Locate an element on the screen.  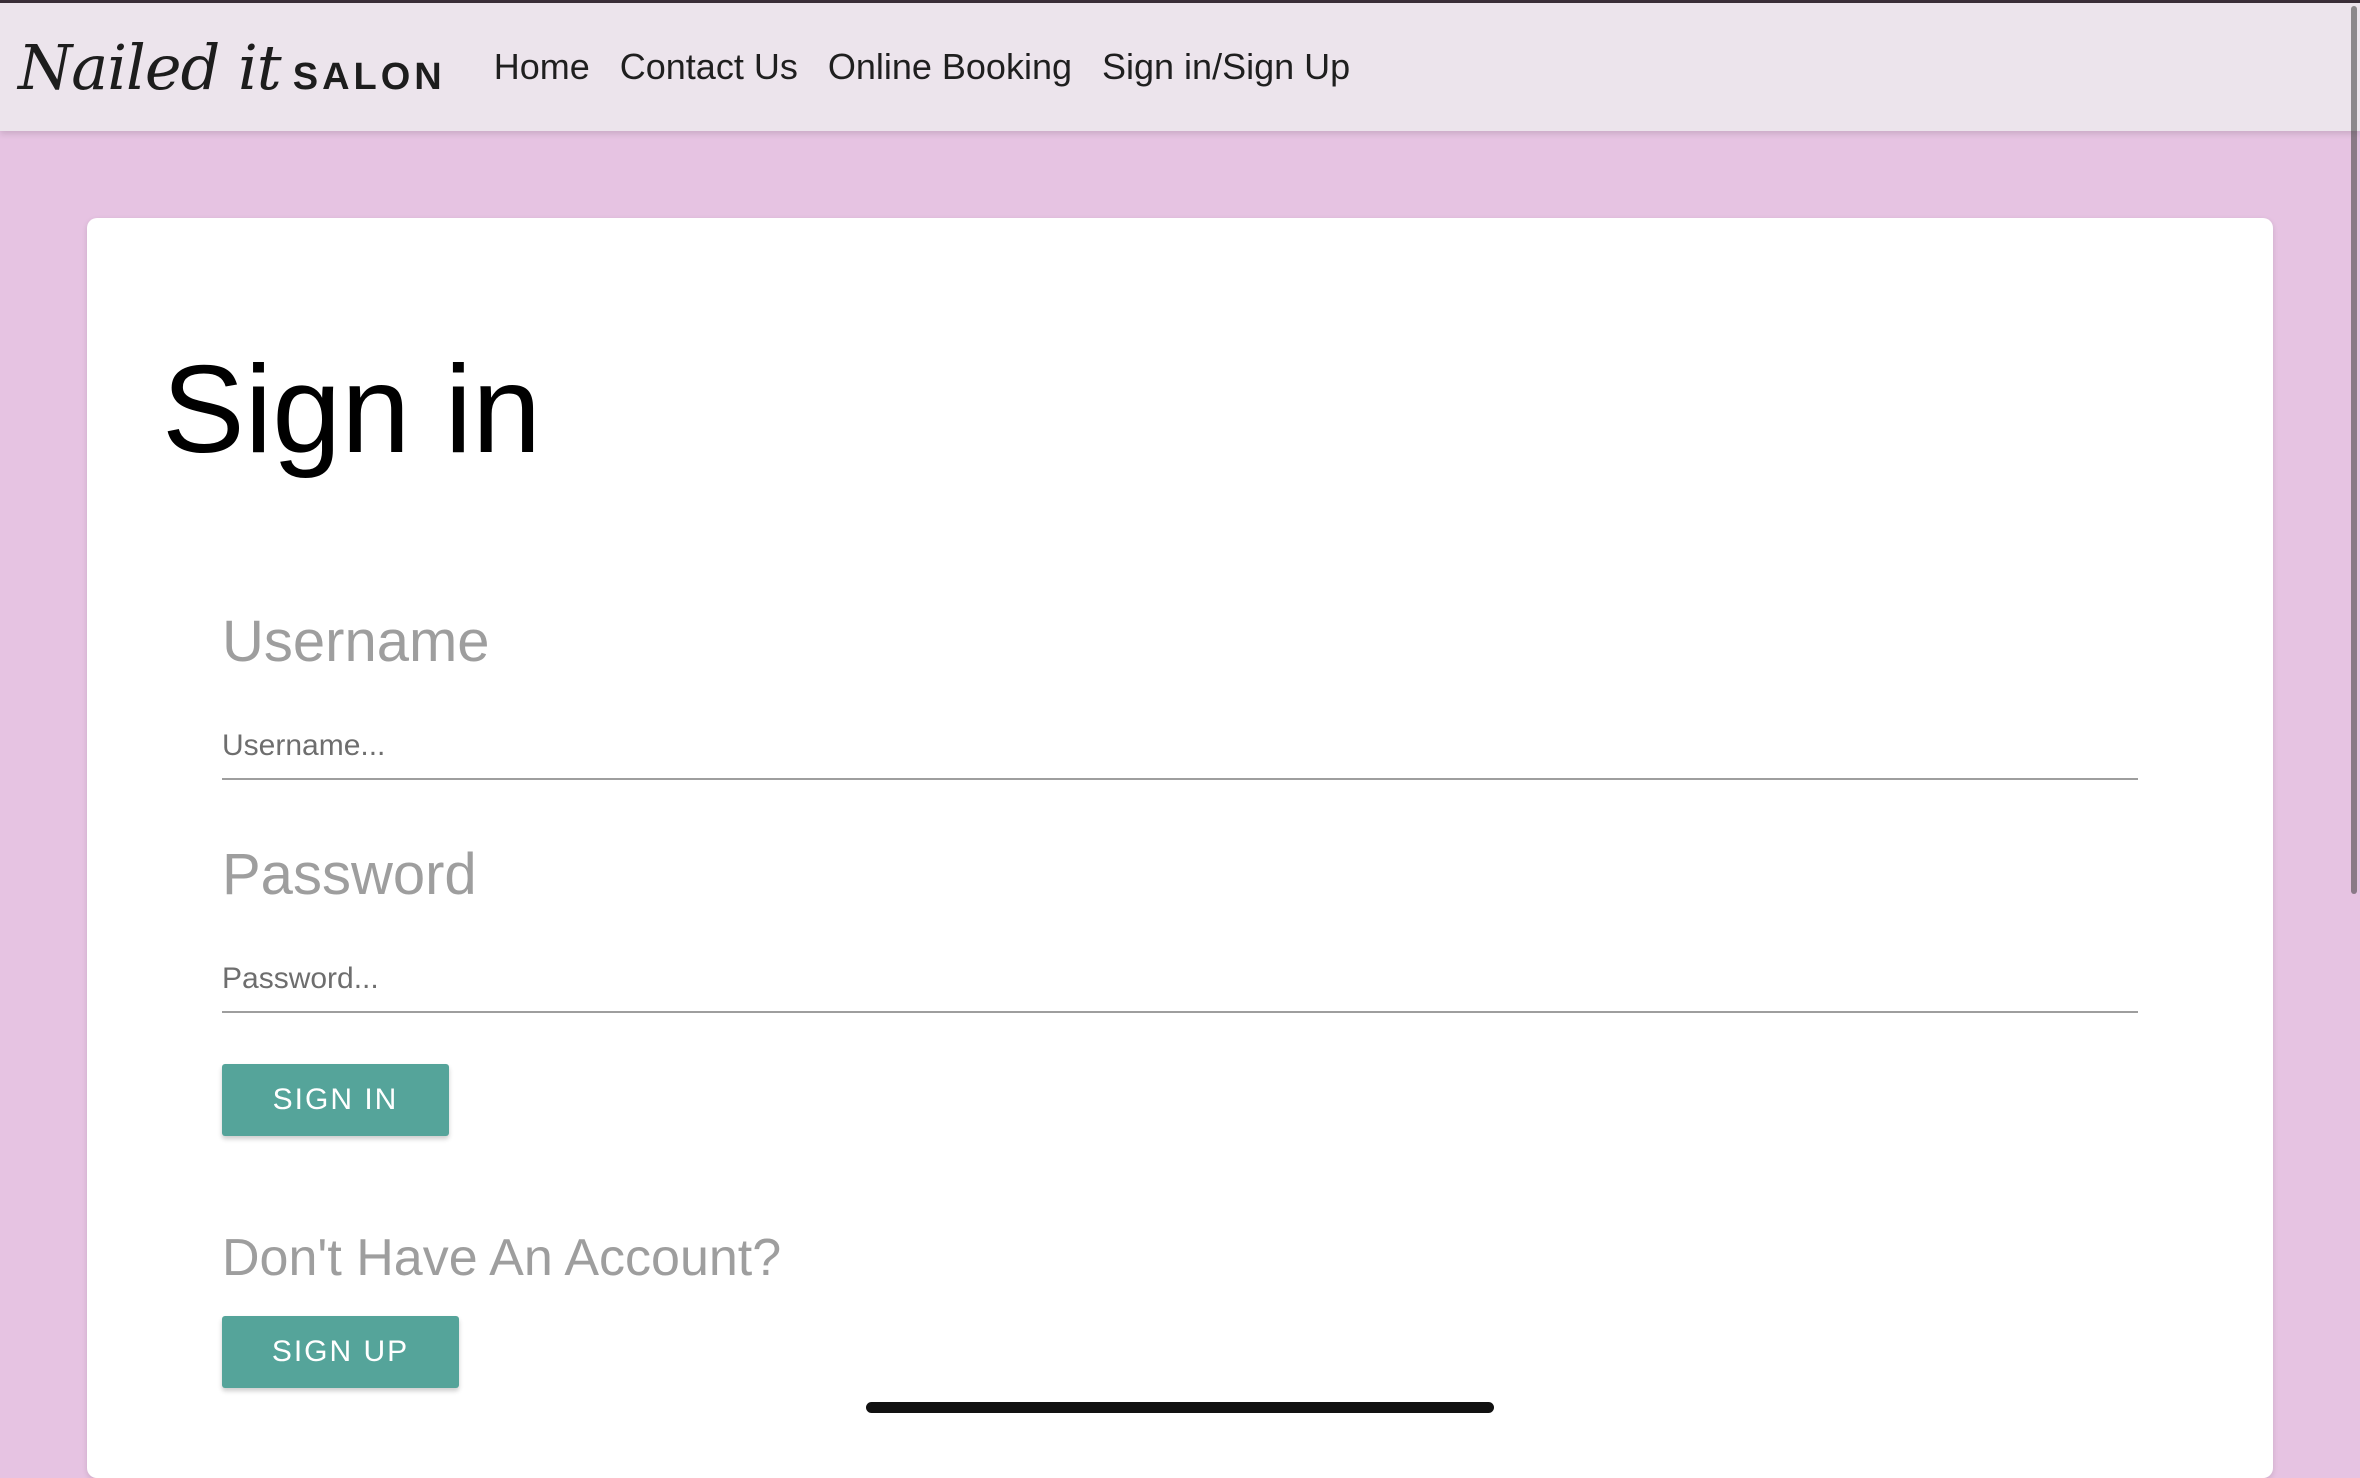
brand-salon-text: SALON is located at coordinates (369, 76).